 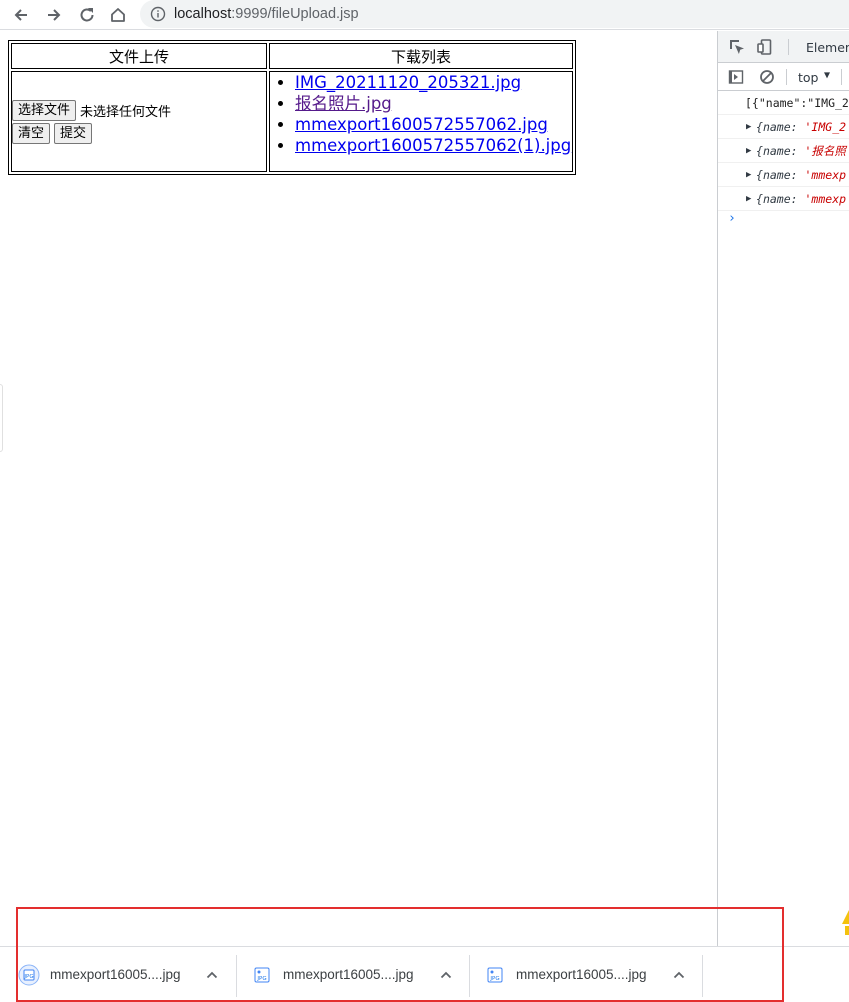 I want to click on header-download-list: 下载列表, so click(x=421, y=56).